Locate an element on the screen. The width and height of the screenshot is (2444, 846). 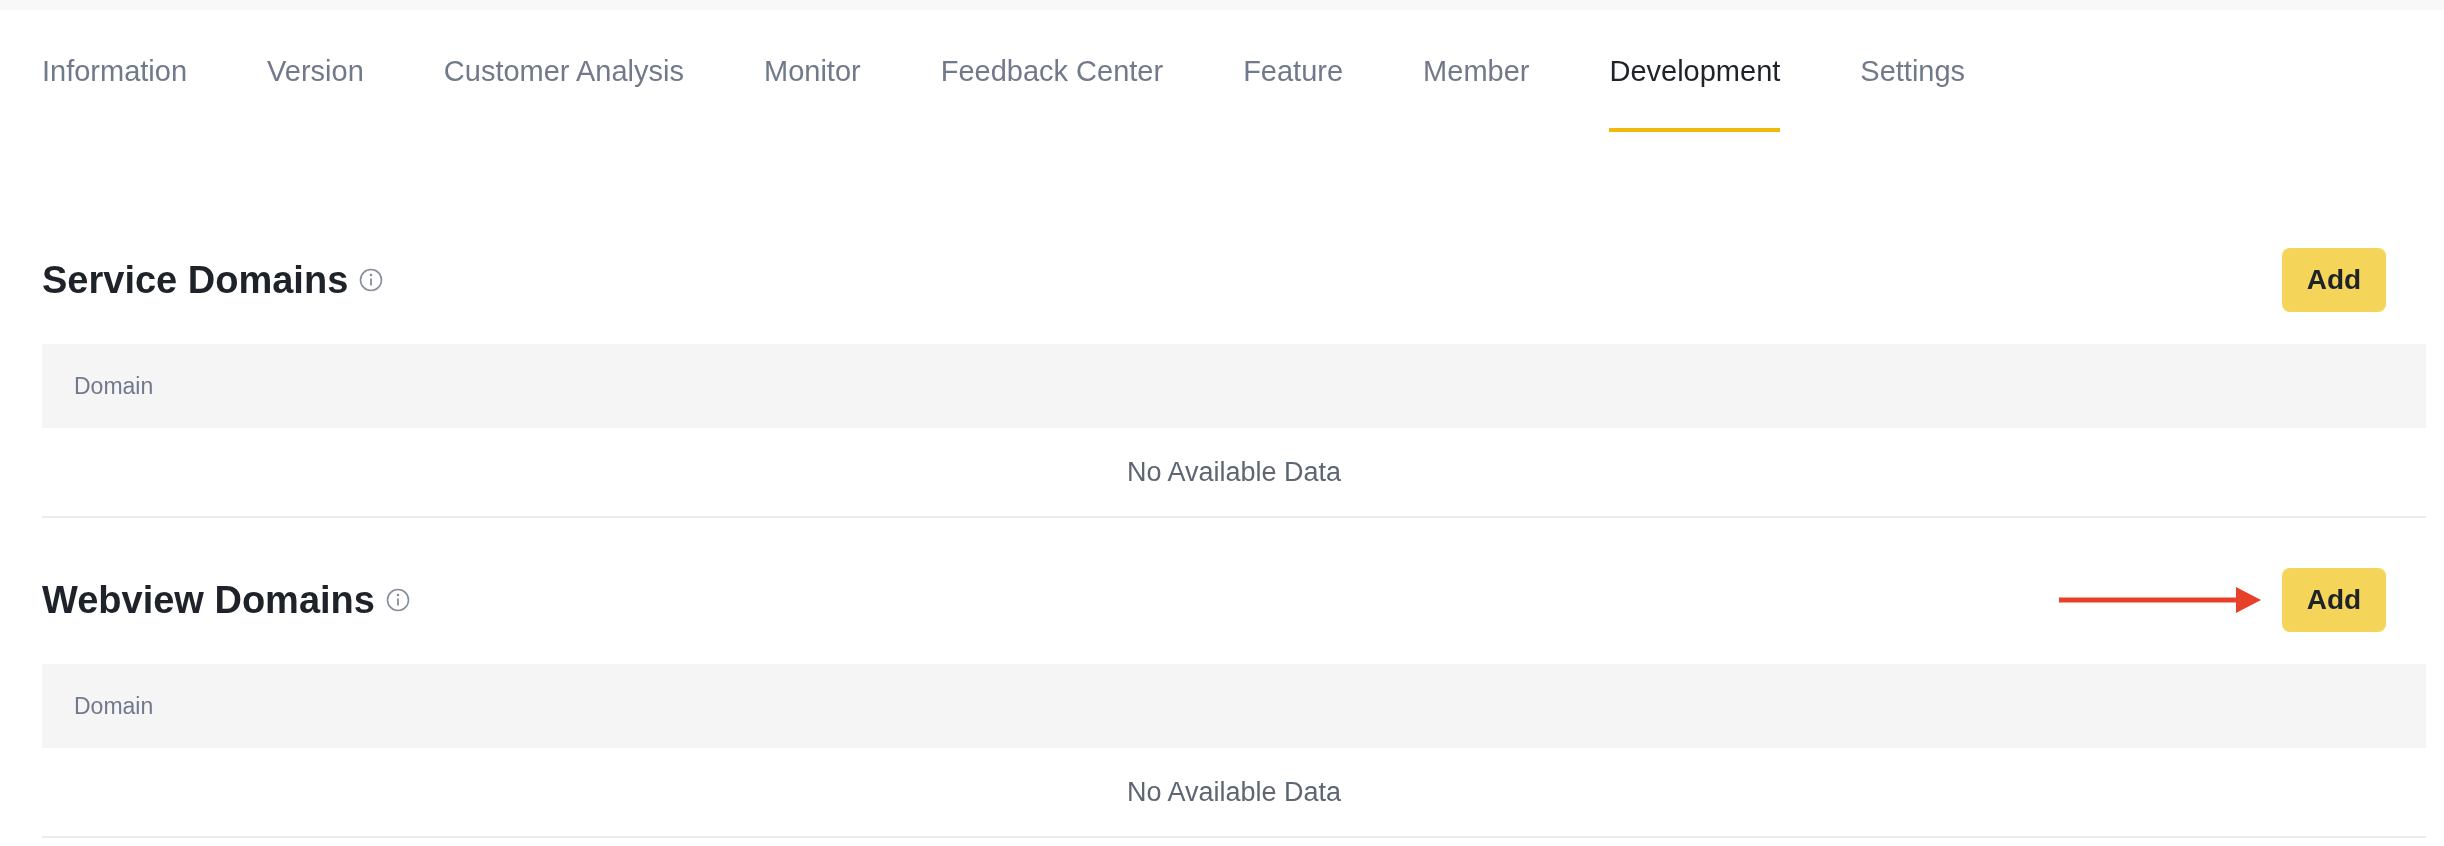
tab: Feature is located at coordinates (1293, 71).